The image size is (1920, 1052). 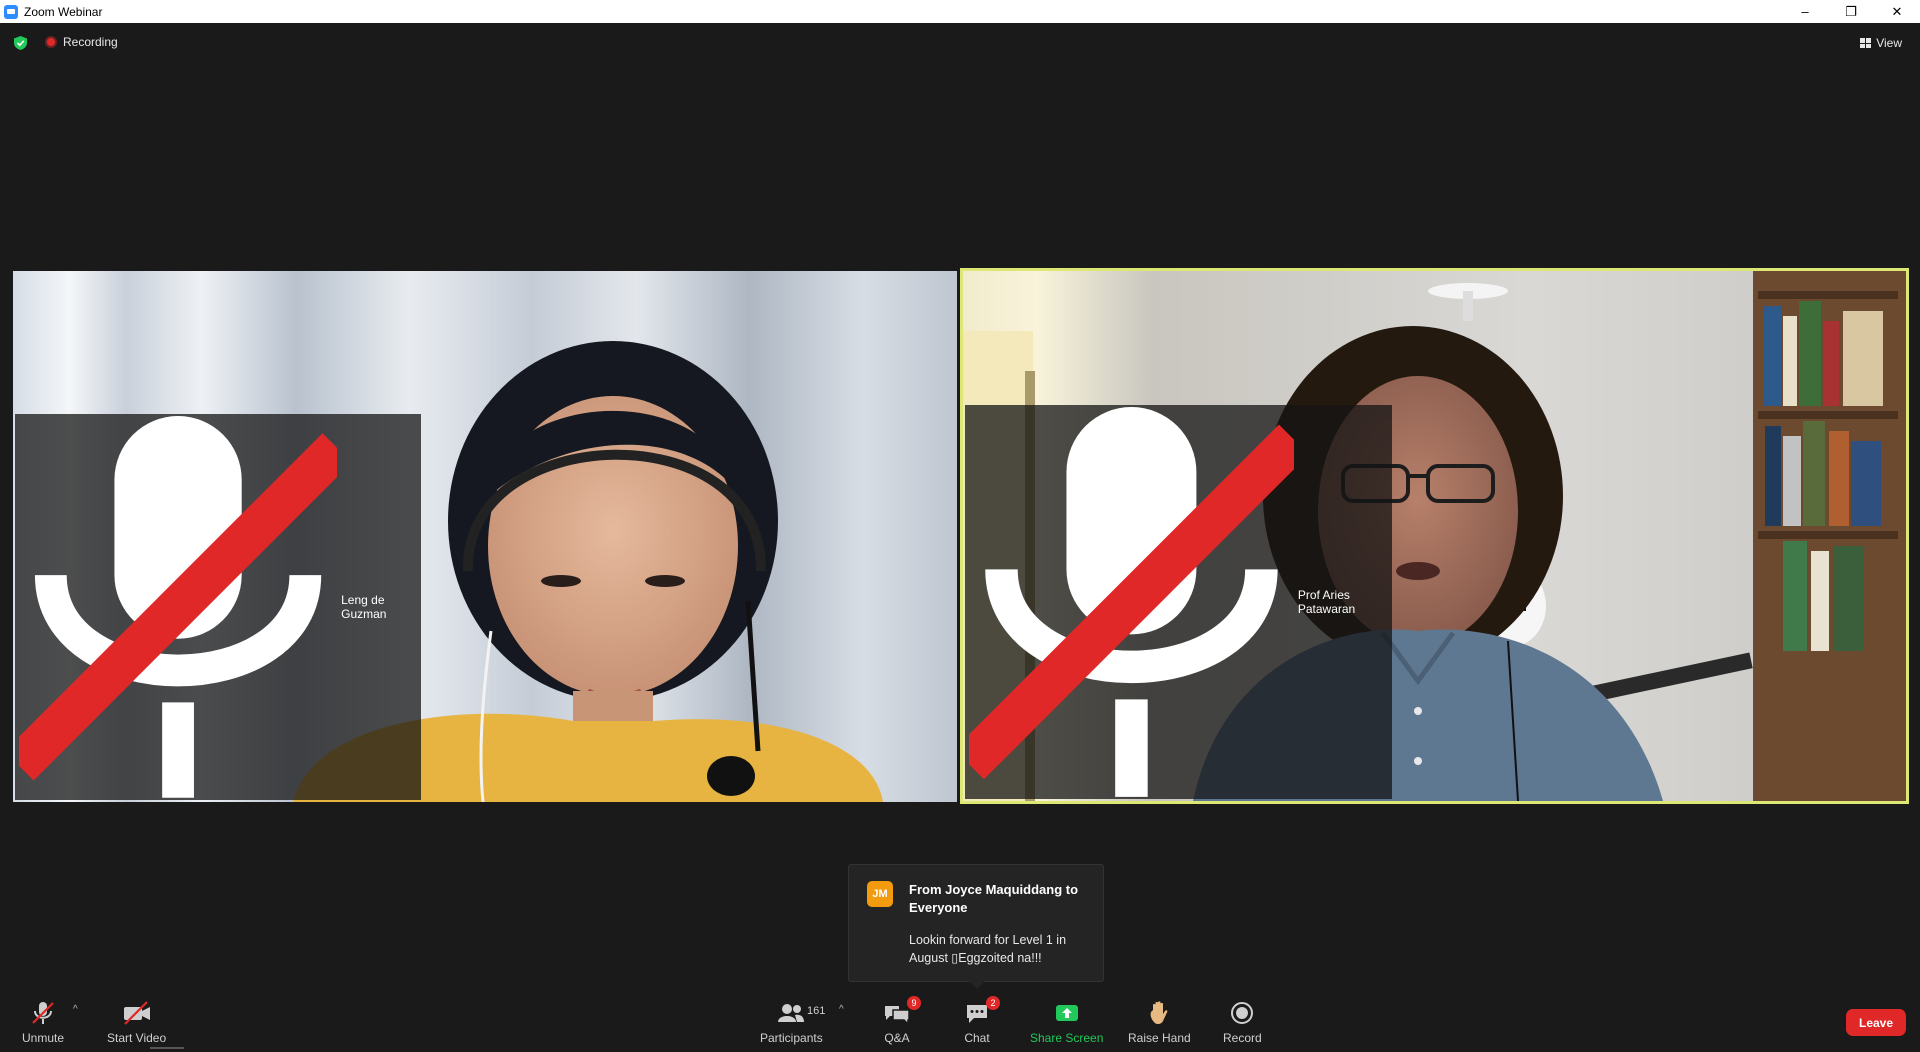 I want to click on chat-button: 2 Chat, so click(x=982, y=1020).